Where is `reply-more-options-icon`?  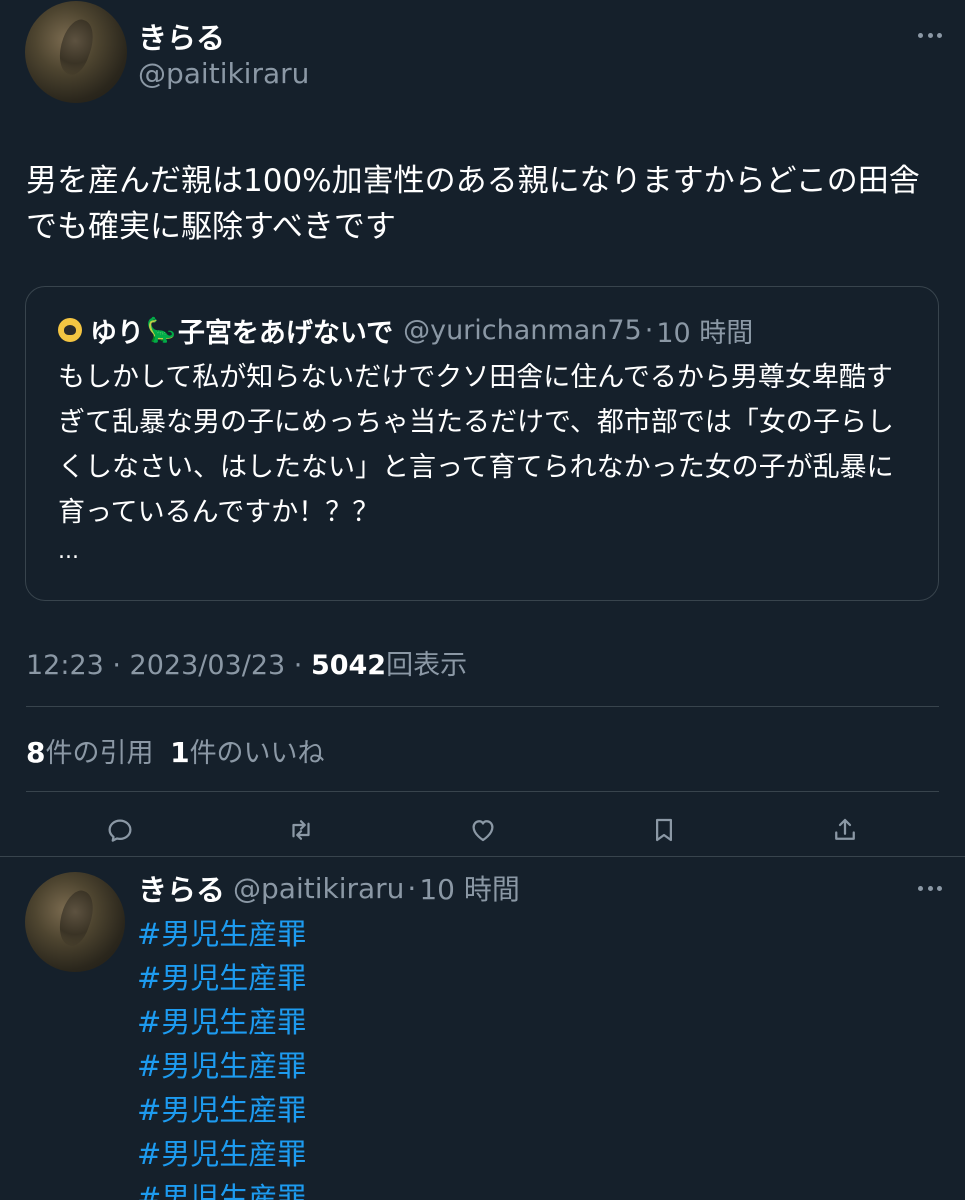
reply-more-options-icon is located at coordinates (930, 888).